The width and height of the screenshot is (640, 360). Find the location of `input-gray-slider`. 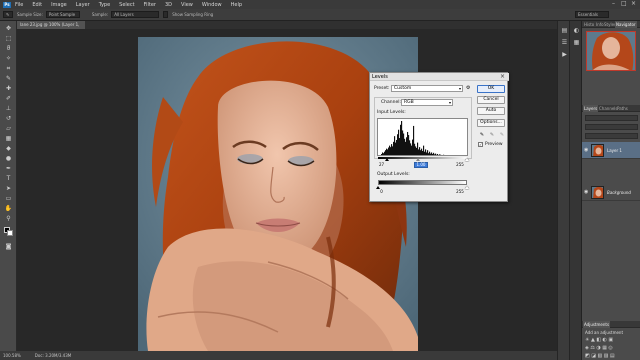

input-gray-slider is located at coordinates (418, 159).